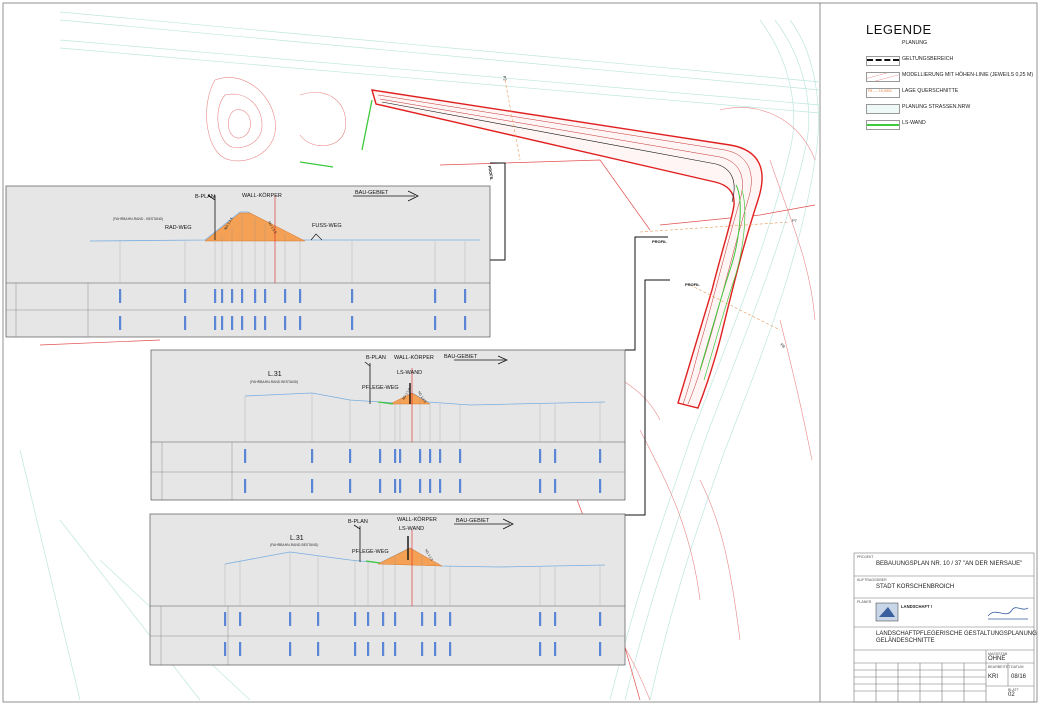 Image resolution: width=1040 pixels, height=705 pixels. Describe the element at coordinates (993, 677) in the screenshot. I see `tb-drawn: KRI` at that location.